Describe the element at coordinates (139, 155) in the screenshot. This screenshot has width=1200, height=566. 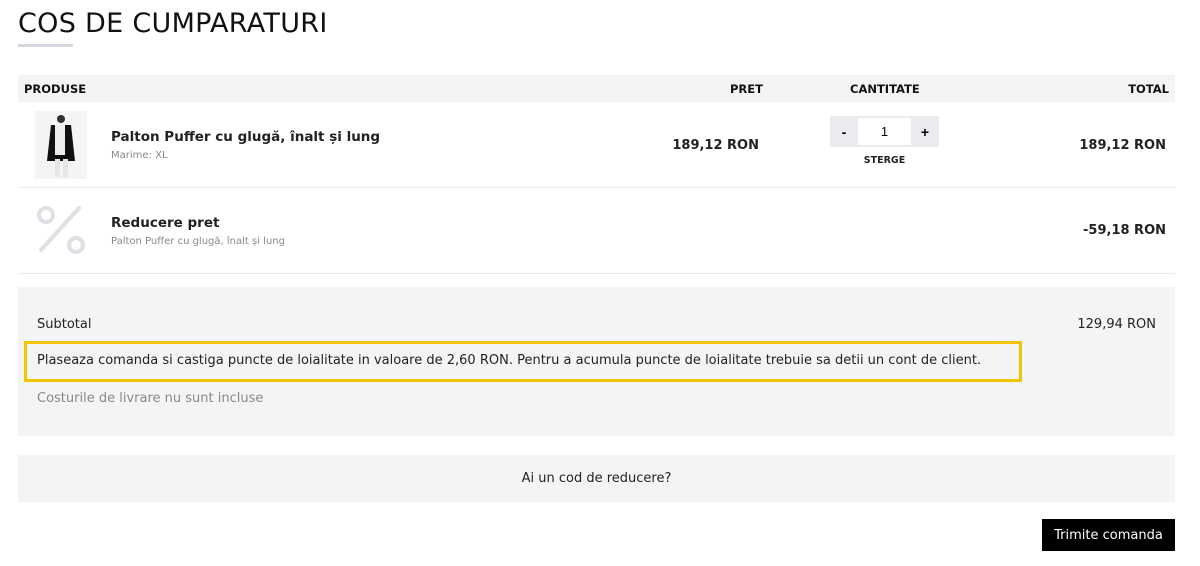
I see `product-size: Marime: XL` at that location.